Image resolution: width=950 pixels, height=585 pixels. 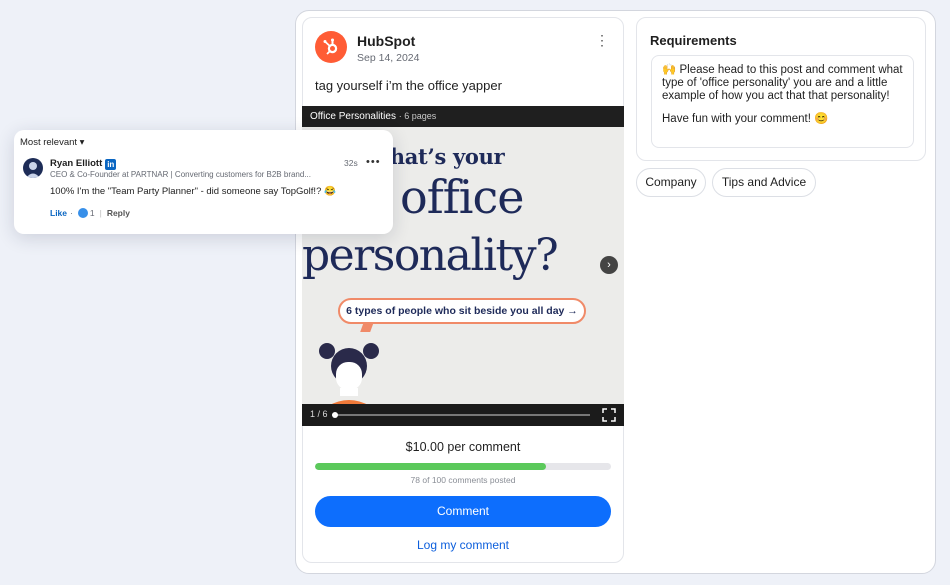 What do you see at coordinates (764, 182) in the screenshot?
I see `tag-tips-and-advice: Tips and Advice` at bounding box center [764, 182].